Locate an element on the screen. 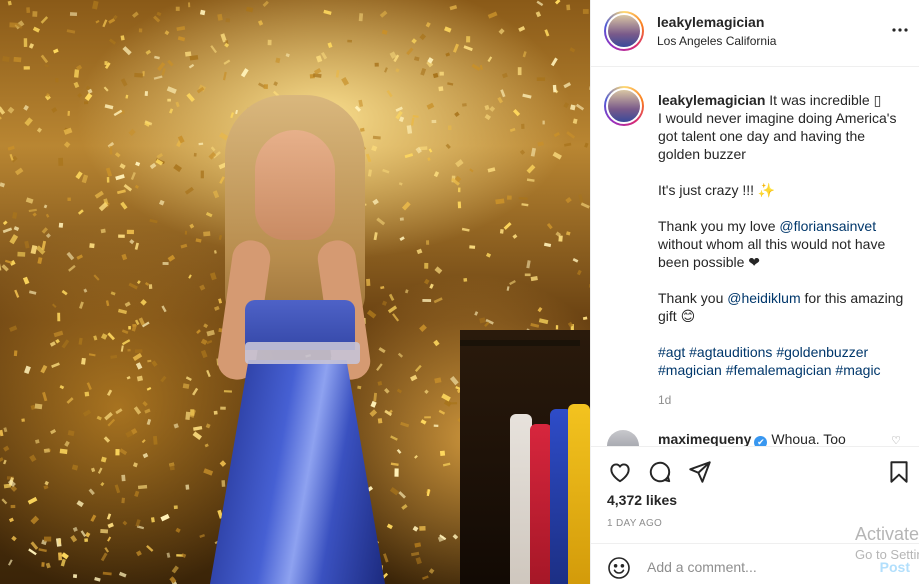  post-timestamp: 1 DAY AGO is located at coordinates (634, 523).